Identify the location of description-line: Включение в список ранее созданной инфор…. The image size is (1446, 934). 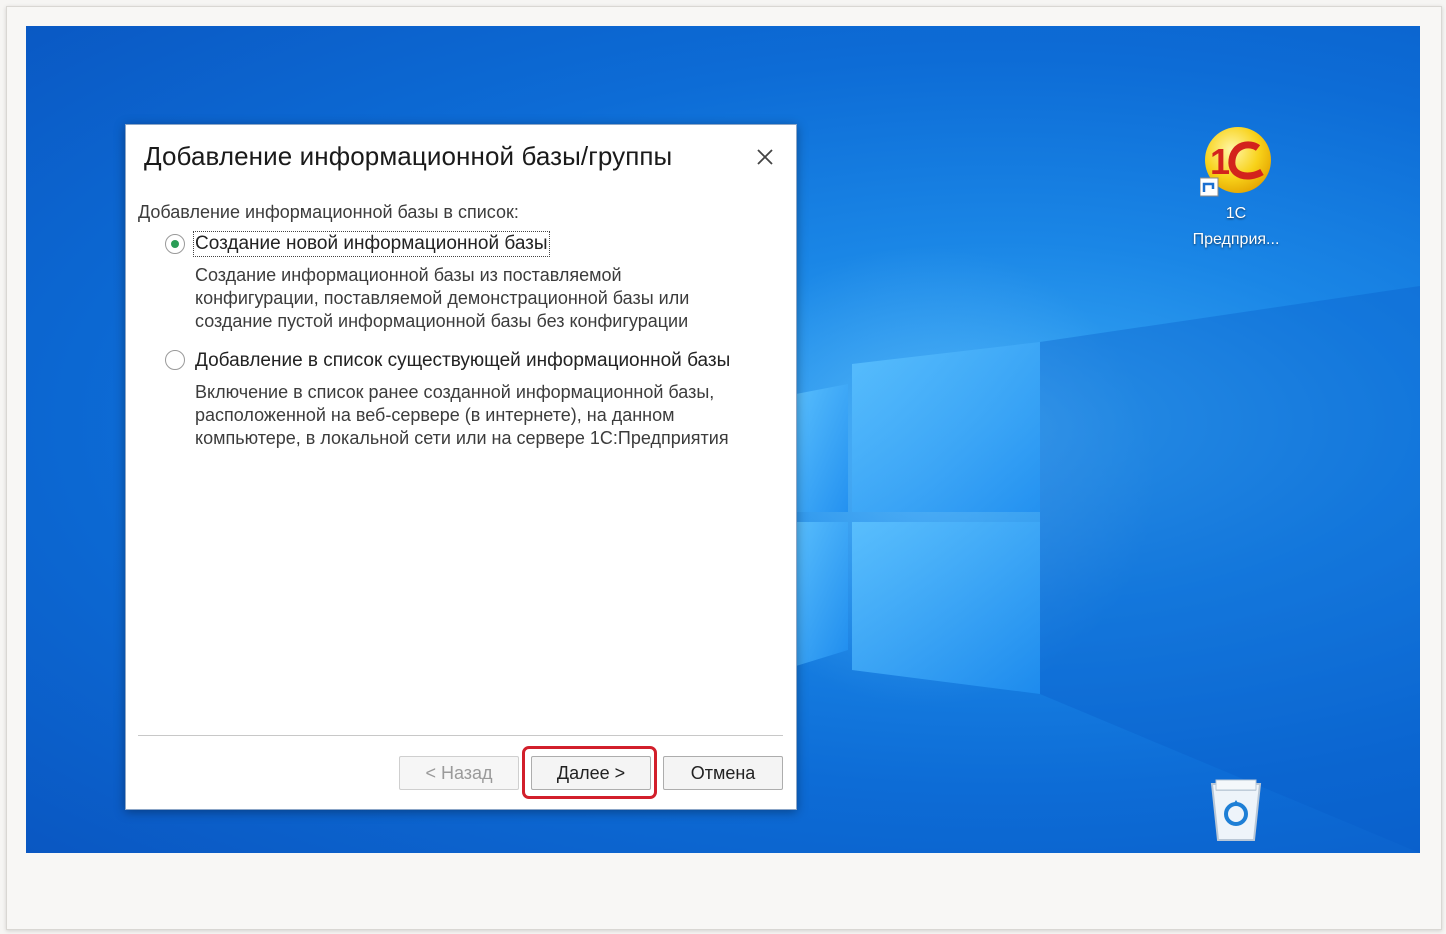
(455, 392).